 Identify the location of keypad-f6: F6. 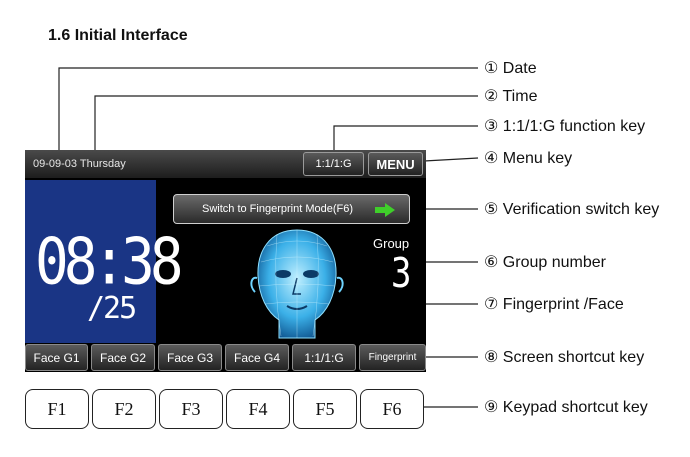
(392, 409).